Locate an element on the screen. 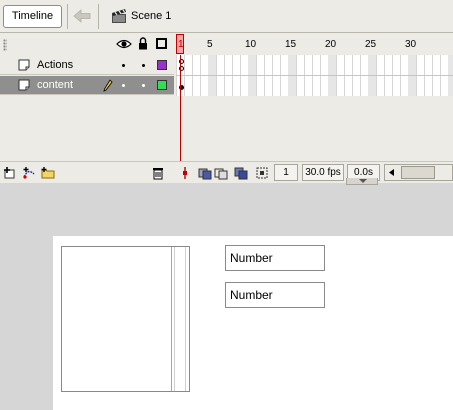 This screenshot has width=453, height=410. insert-folder-icon is located at coordinates (48, 173).